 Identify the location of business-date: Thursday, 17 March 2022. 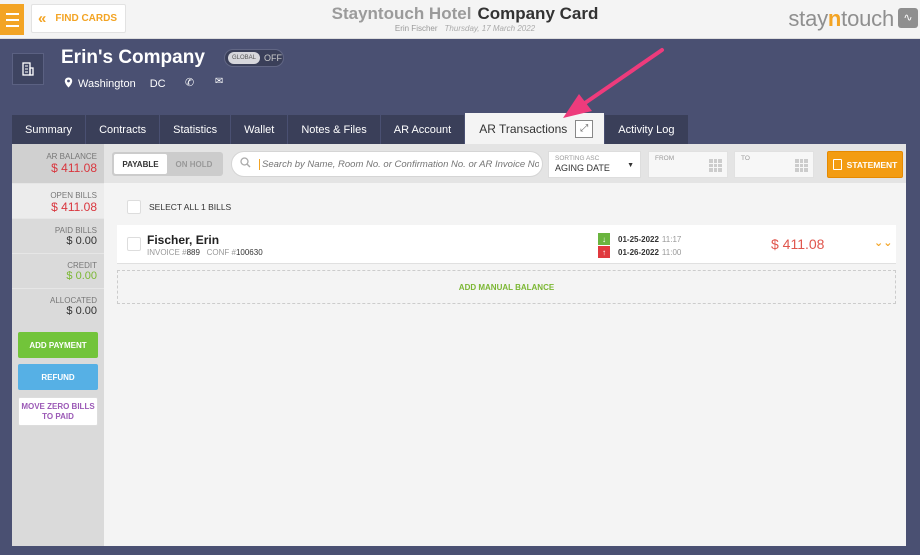
(490, 28).